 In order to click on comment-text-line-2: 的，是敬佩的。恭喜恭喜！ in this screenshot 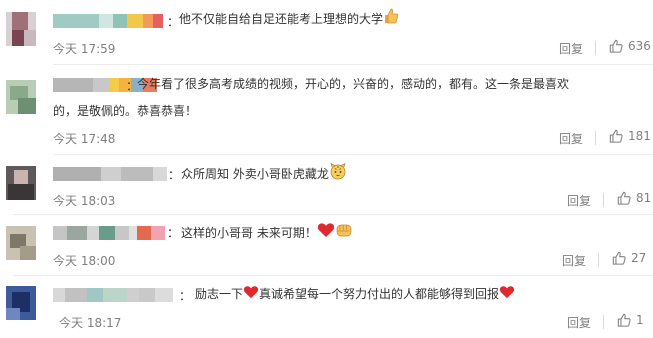, I will do `click(125, 111)`.